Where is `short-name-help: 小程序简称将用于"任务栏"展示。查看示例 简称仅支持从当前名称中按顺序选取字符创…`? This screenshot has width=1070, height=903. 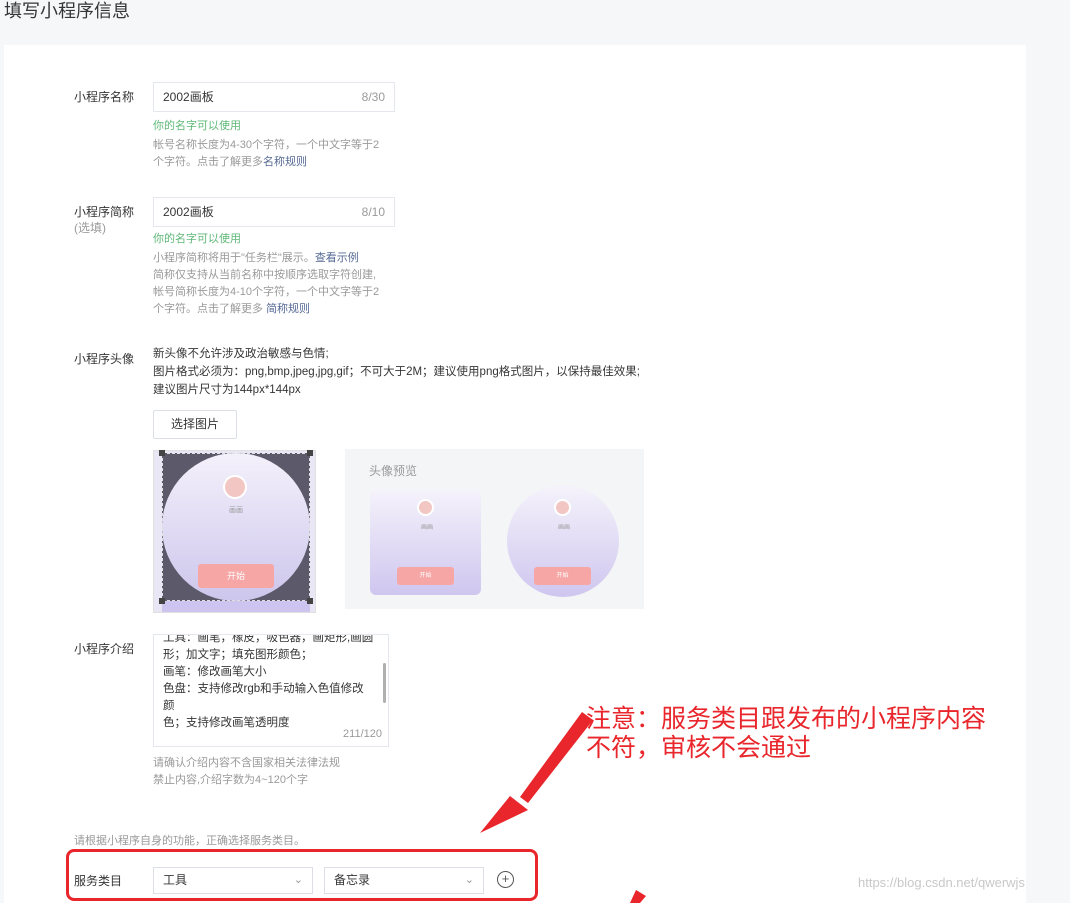
short-name-help: 小程序简称将用于"任务栏"展示。查看示例 简称仅支持从当前名称中按顺序选取字符创… is located at coordinates (266, 284).